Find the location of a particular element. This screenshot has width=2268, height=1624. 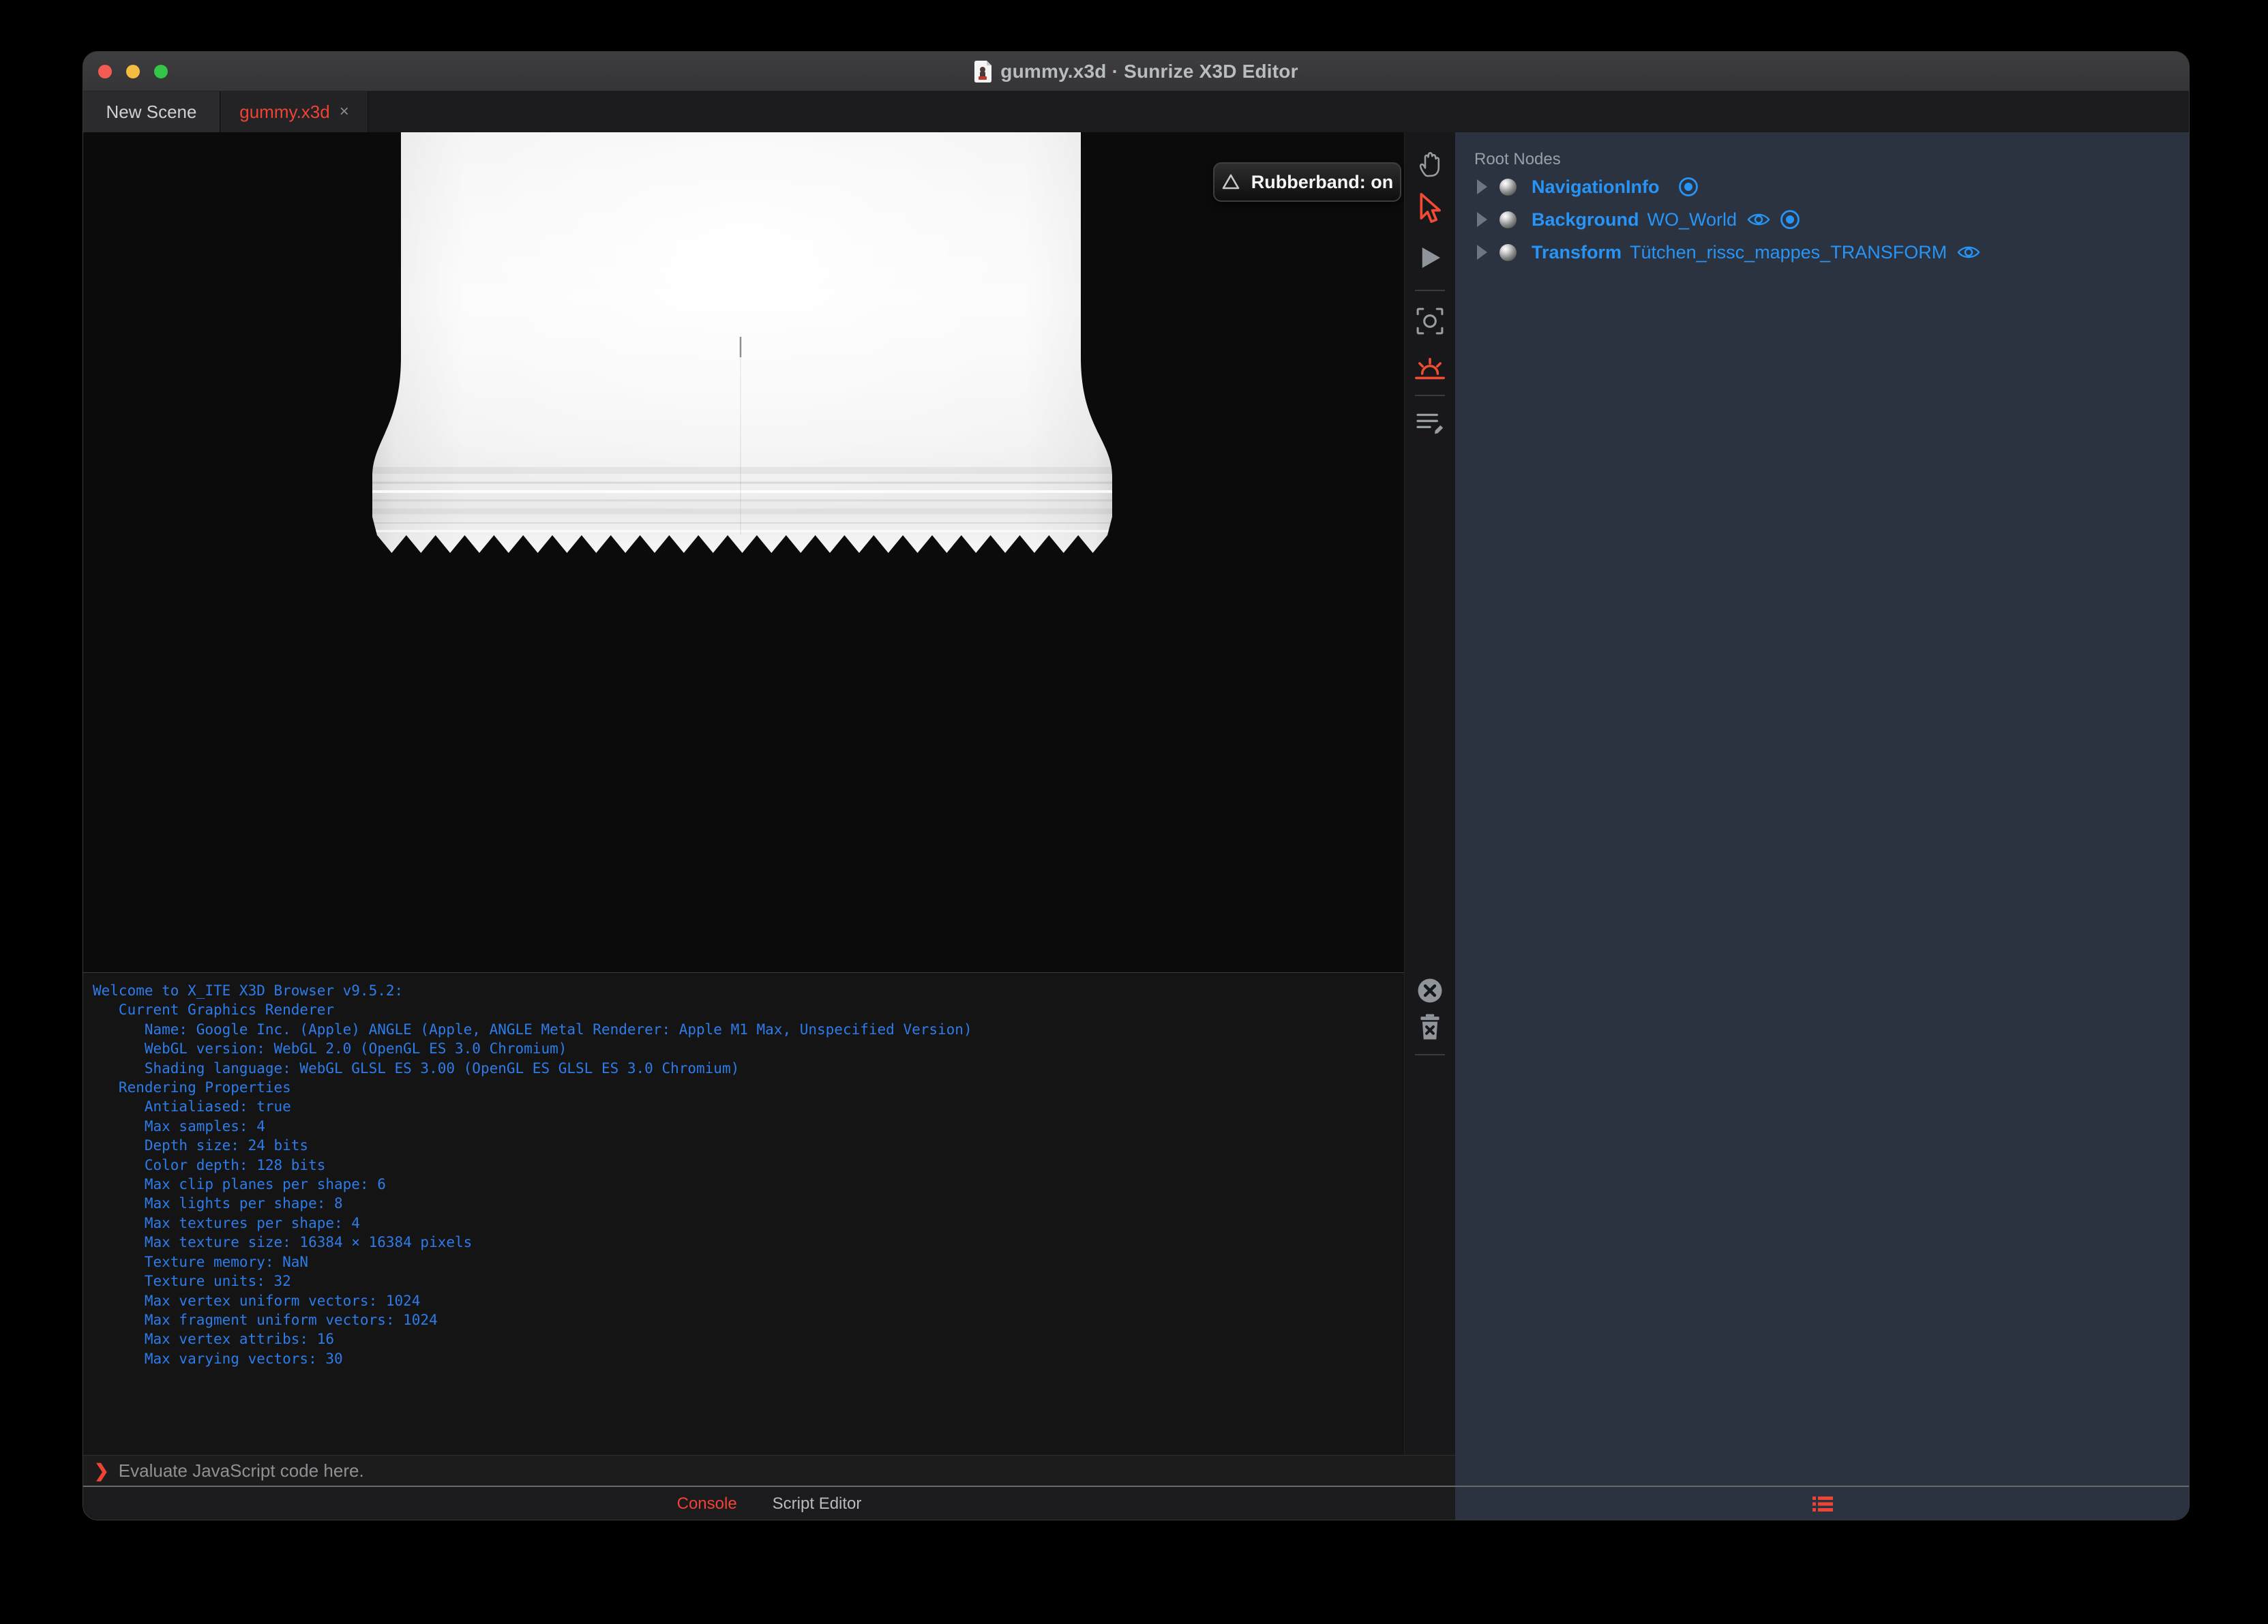

tabbar: New Scene gummy.x3d × is located at coordinates (1136, 111).